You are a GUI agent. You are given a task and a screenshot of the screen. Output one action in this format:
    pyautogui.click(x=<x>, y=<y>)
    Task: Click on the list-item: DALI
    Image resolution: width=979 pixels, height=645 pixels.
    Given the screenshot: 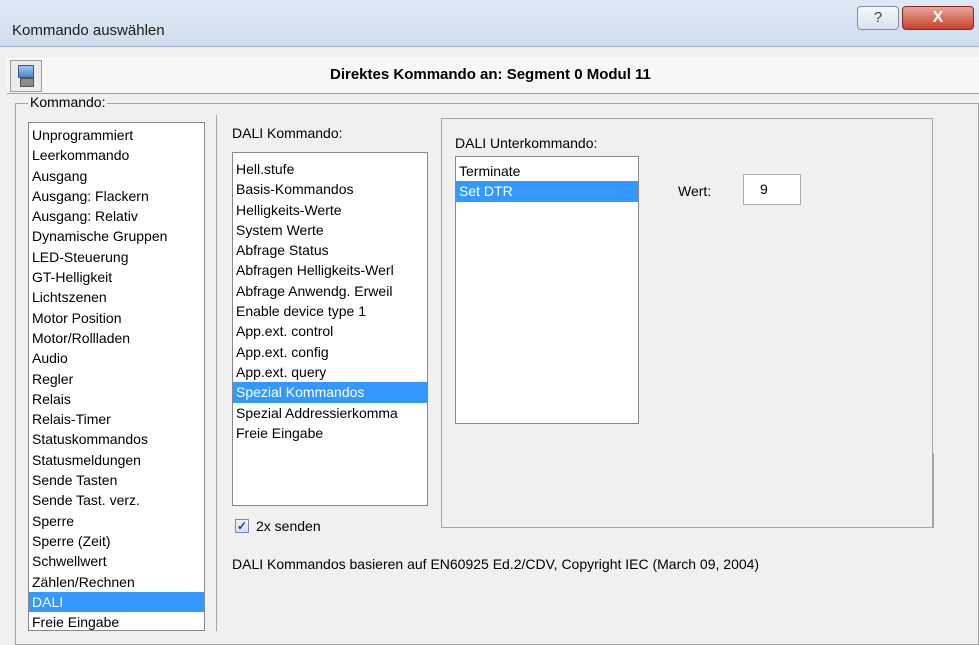 What is the action you would take?
    pyautogui.click(x=116, y=602)
    